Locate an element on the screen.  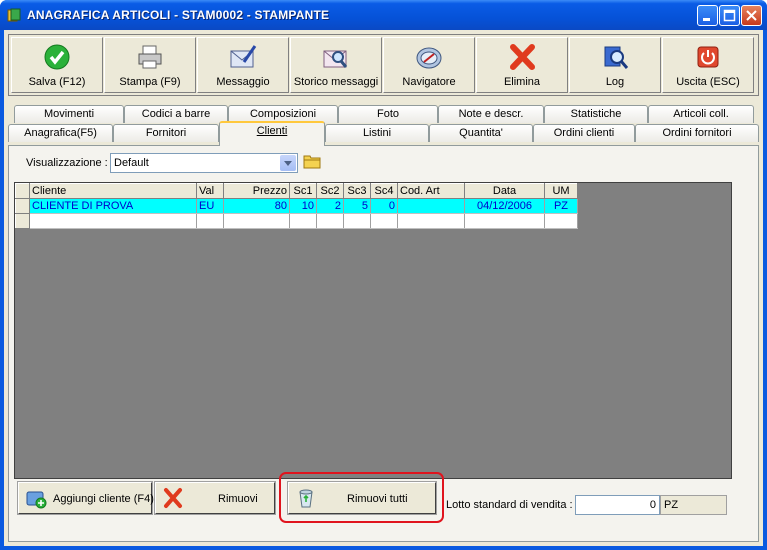
cell-um: PZ is located at coordinates (561, 206).